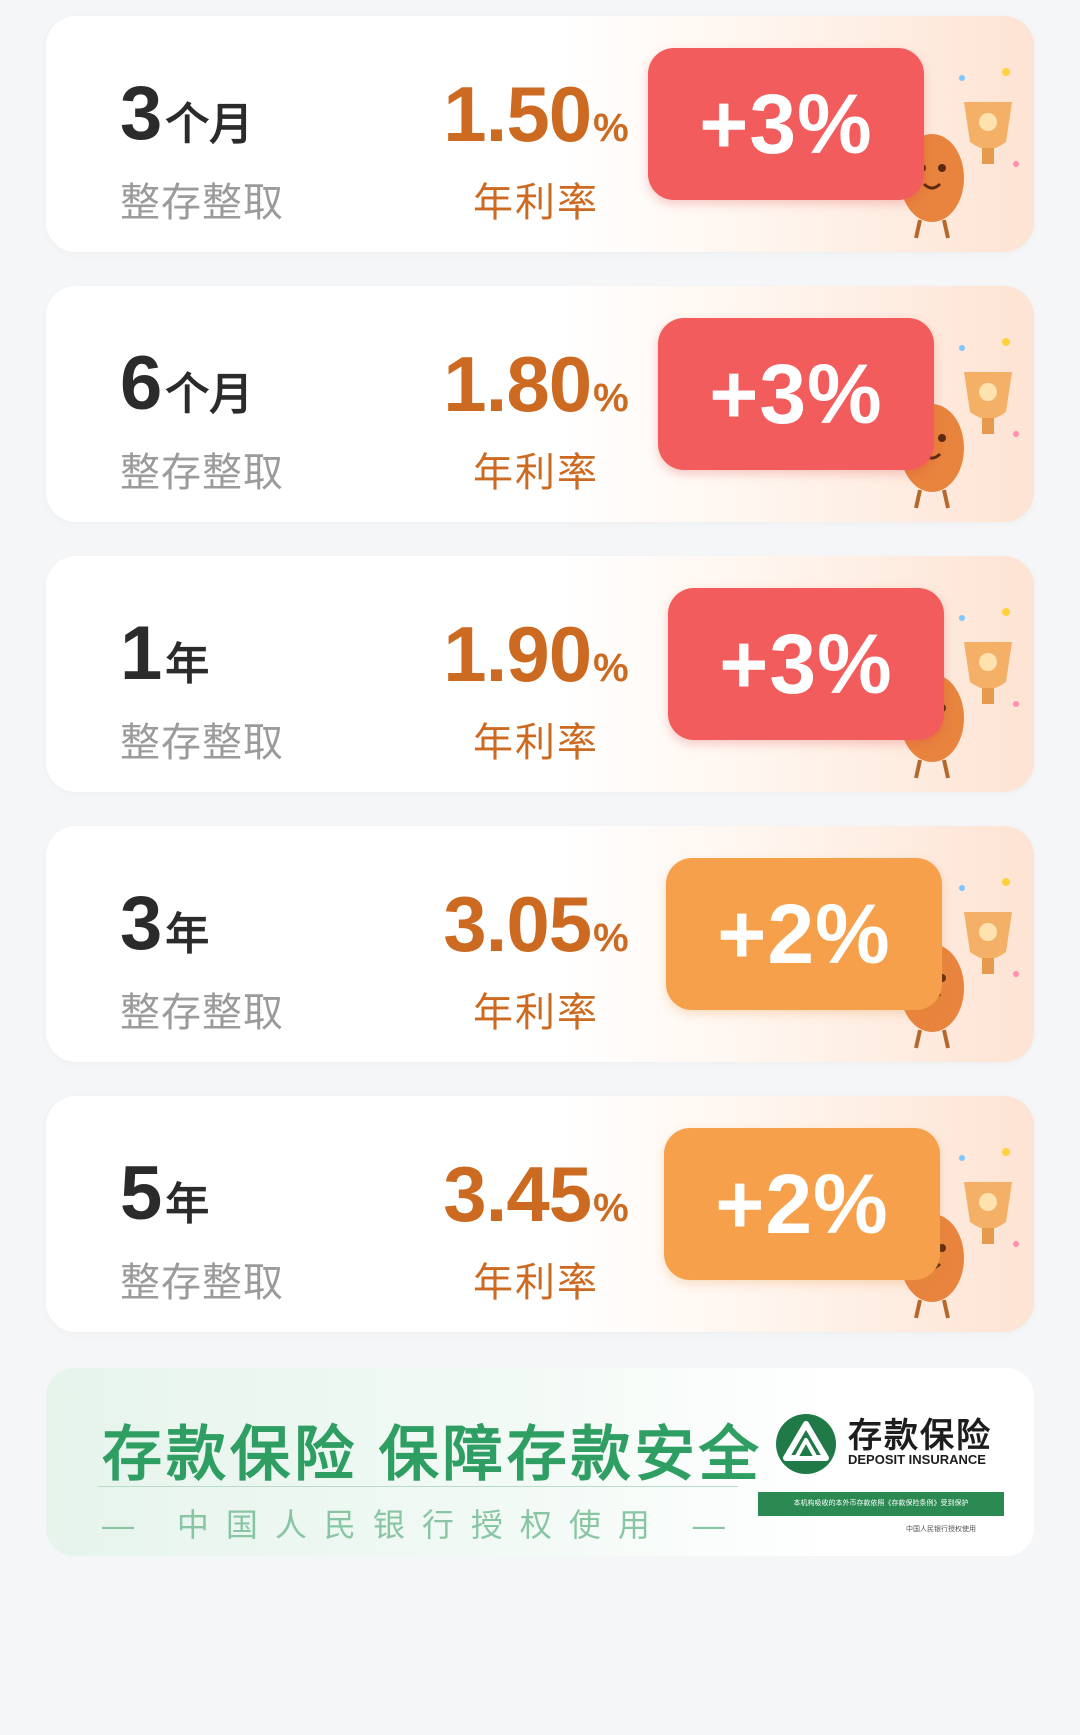 This screenshot has width=1080, height=1735. I want to click on interest-rate: 3.45%, so click(536, 1194).